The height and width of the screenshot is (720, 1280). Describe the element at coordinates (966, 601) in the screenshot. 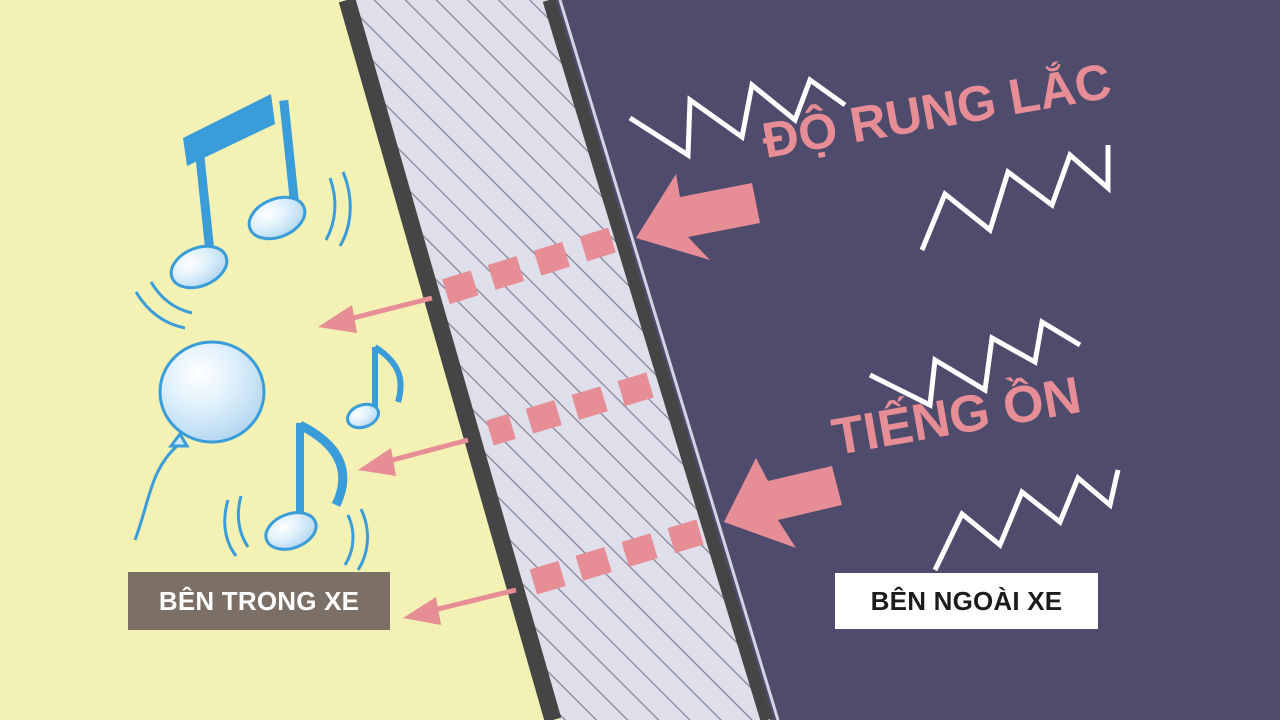

I see `outside-car-label: BÊN NGOÀI XE` at that location.